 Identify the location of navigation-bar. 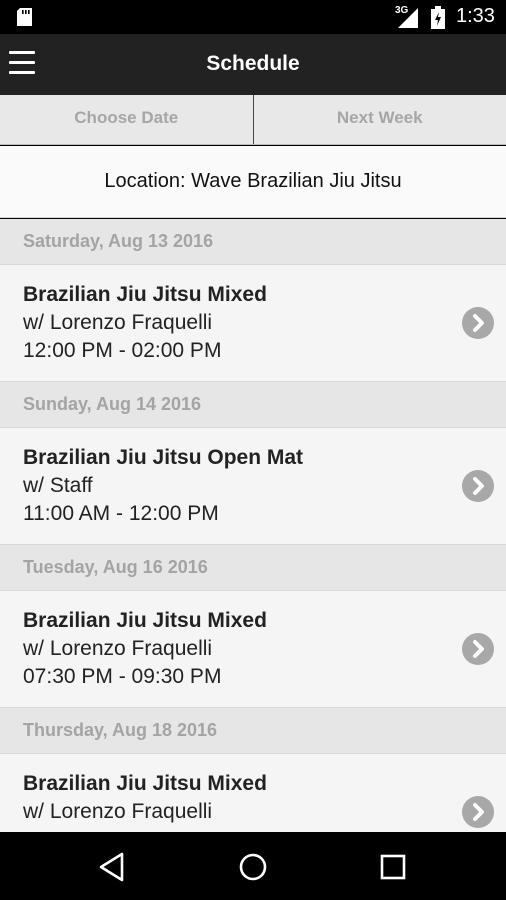
(253, 866).